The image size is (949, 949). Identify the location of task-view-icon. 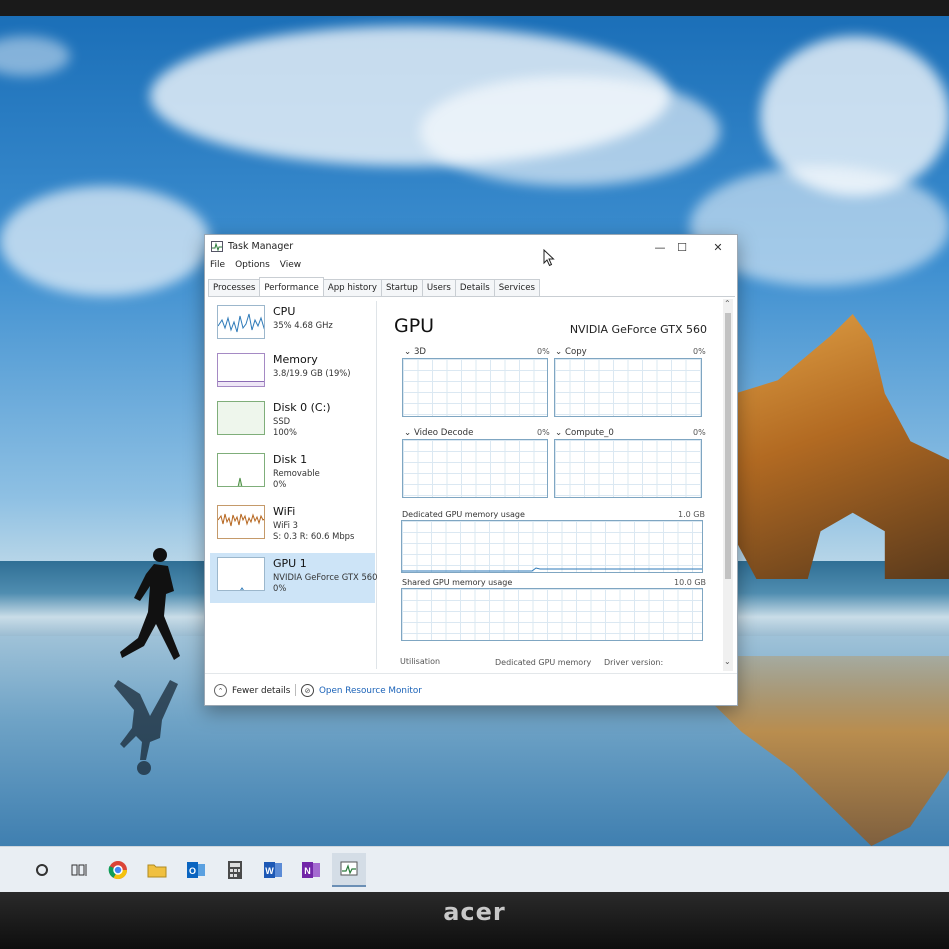
(79, 870).